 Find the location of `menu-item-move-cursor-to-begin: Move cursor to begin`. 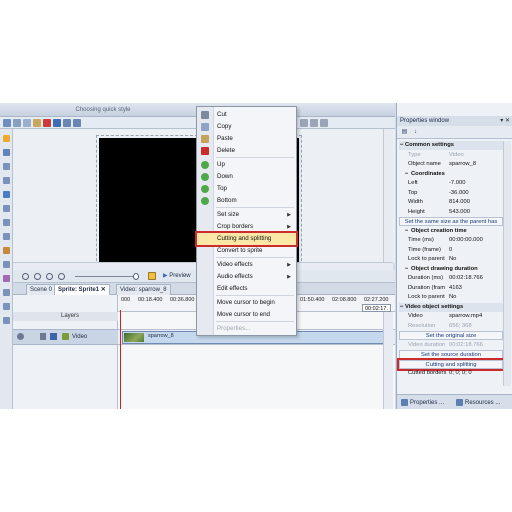

menu-item-move-cursor-to-begin: Move cursor to begin is located at coordinates (246, 303).